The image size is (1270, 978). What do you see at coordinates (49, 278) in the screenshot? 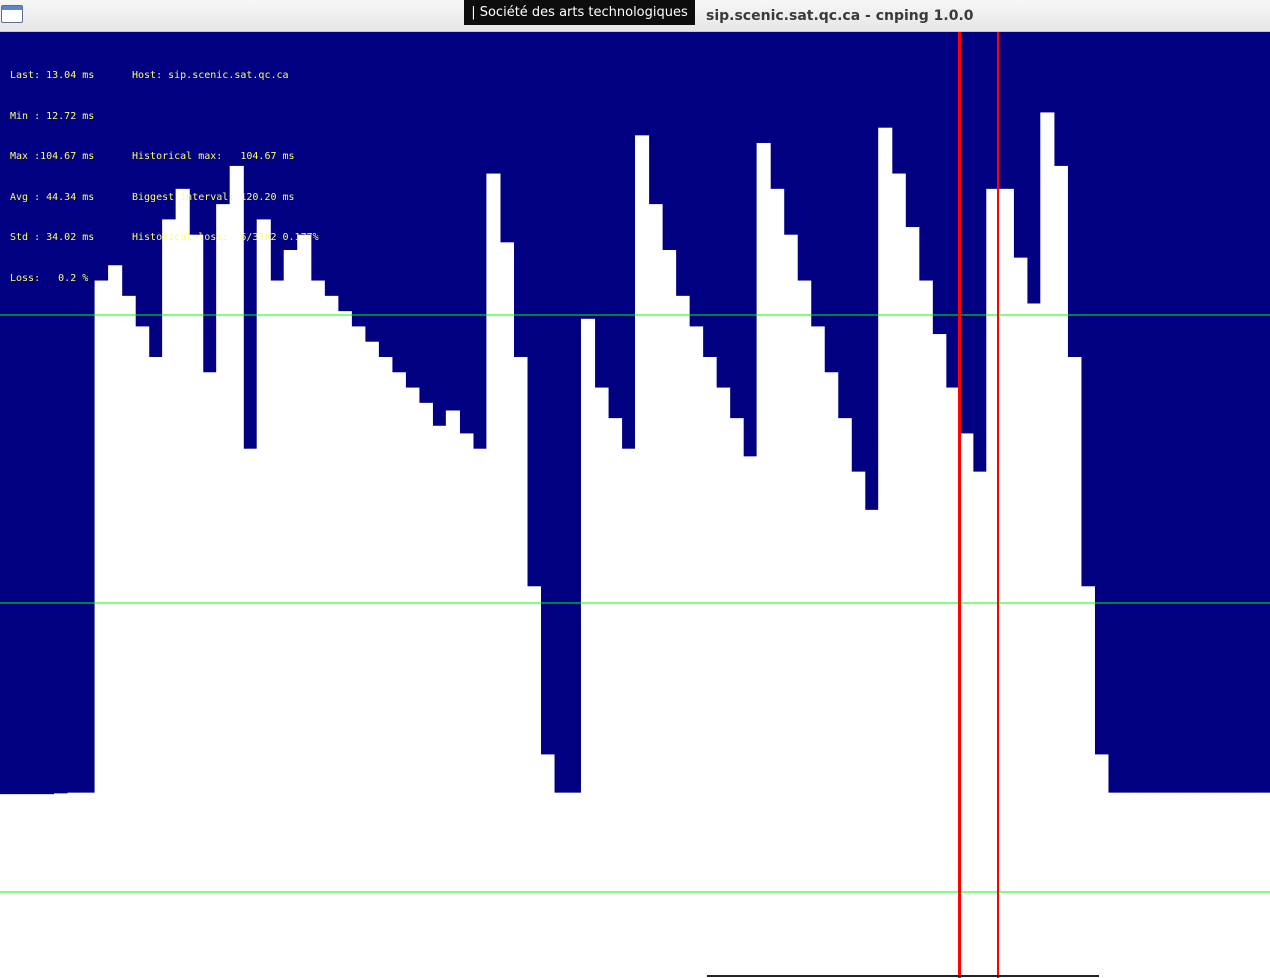
I see `stat-loss: Loss: 0.2 %` at bounding box center [49, 278].